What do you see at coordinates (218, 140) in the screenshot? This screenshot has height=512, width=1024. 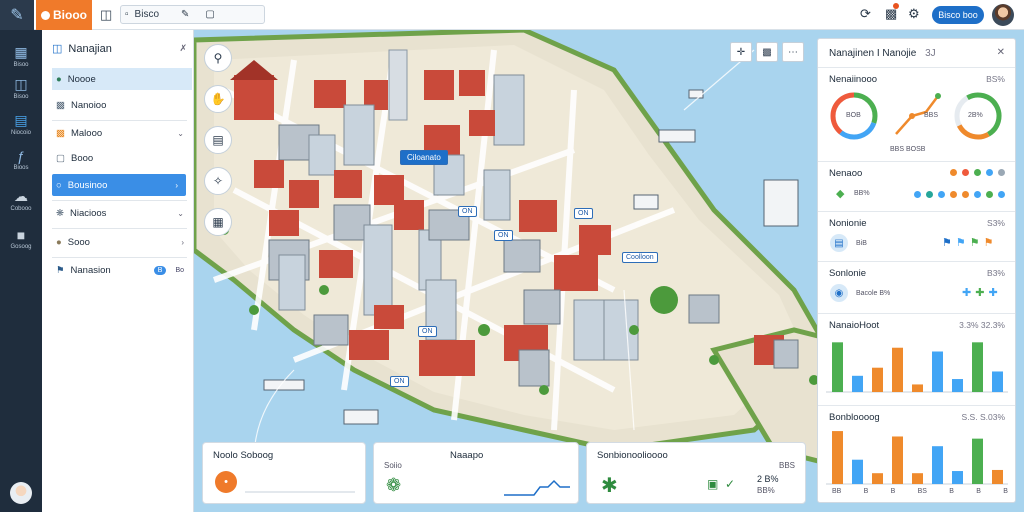 I see `layers-tool-icon: ▤` at bounding box center [218, 140].